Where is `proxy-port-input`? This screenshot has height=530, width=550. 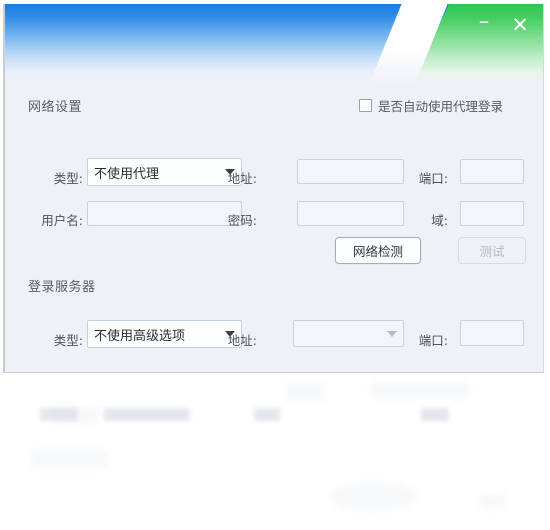
proxy-port-input is located at coordinates (492, 171).